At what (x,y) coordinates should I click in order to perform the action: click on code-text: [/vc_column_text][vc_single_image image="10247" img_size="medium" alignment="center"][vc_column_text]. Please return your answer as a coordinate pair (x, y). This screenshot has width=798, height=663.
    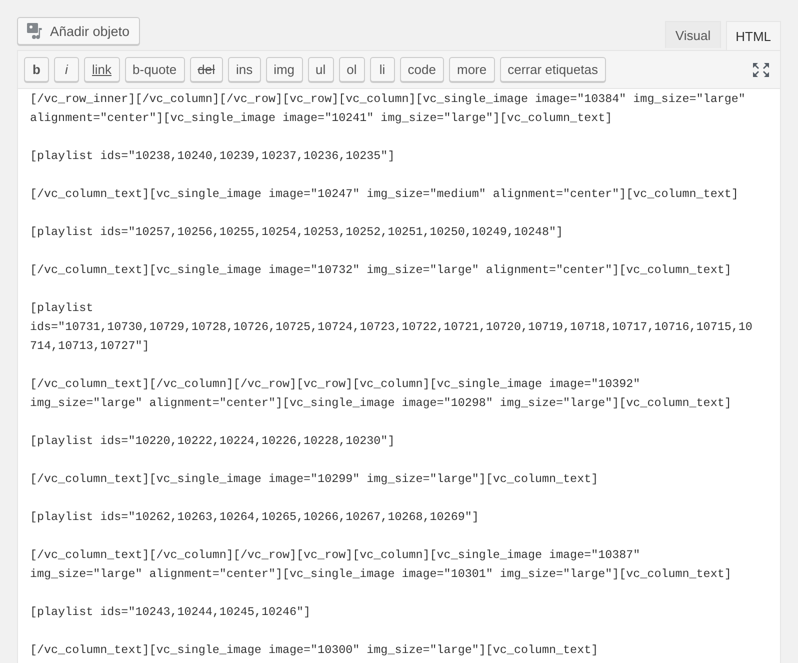
    Looking at the image, I should click on (384, 194).